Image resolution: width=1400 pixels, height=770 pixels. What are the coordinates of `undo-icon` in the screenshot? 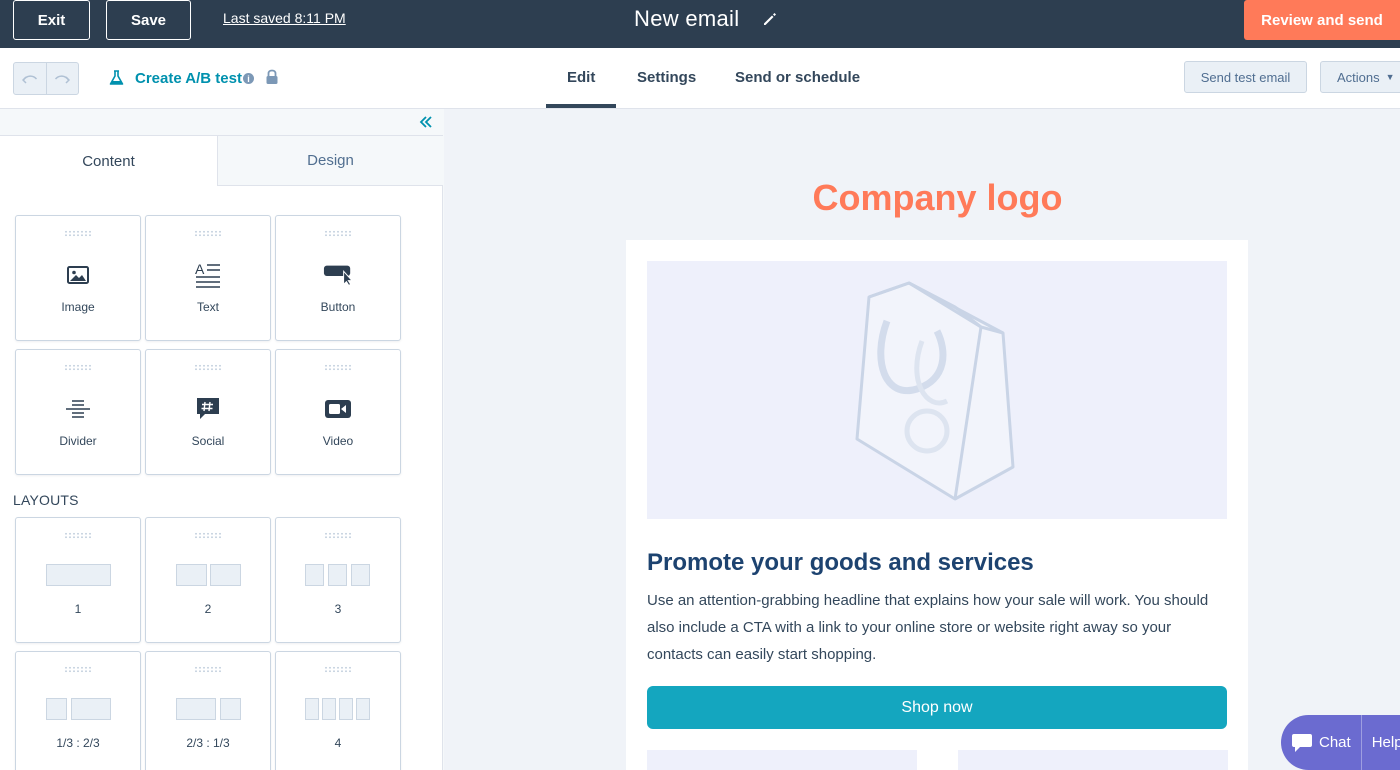 It's located at (29, 79).